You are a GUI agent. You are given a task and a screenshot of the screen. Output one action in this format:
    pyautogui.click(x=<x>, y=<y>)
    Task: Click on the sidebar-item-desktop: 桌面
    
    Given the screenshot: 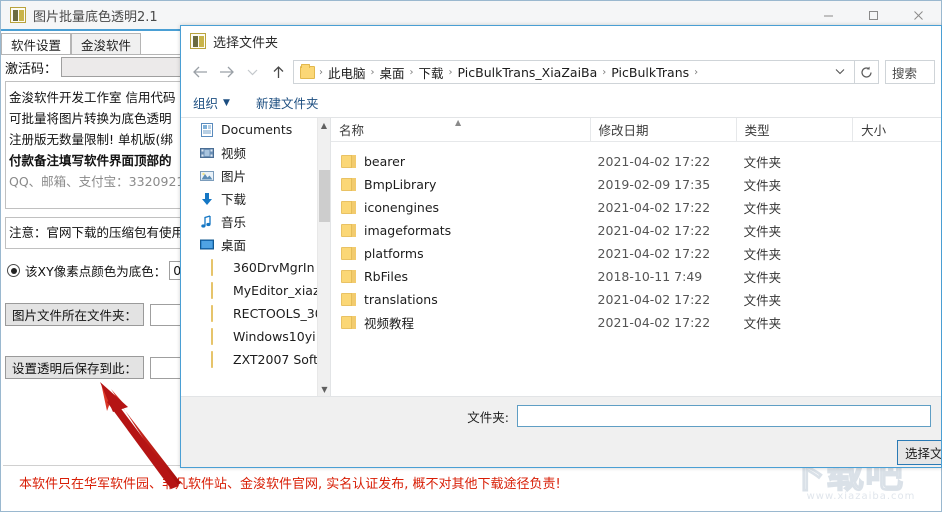 What is the action you would take?
    pyautogui.click(x=255, y=244)
    